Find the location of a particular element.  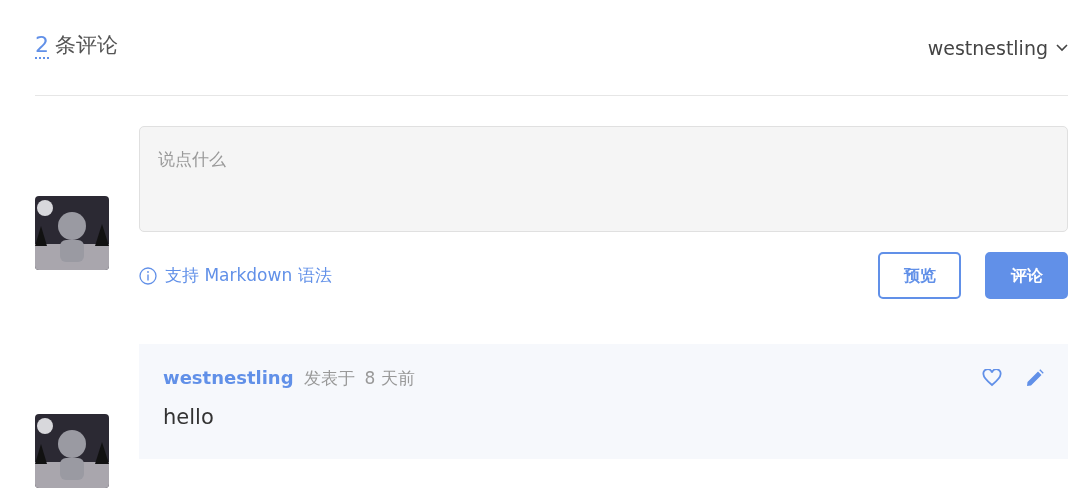

markdown-hint-link: 支持 Markdown 语法 is located at coordinates (248, 275).